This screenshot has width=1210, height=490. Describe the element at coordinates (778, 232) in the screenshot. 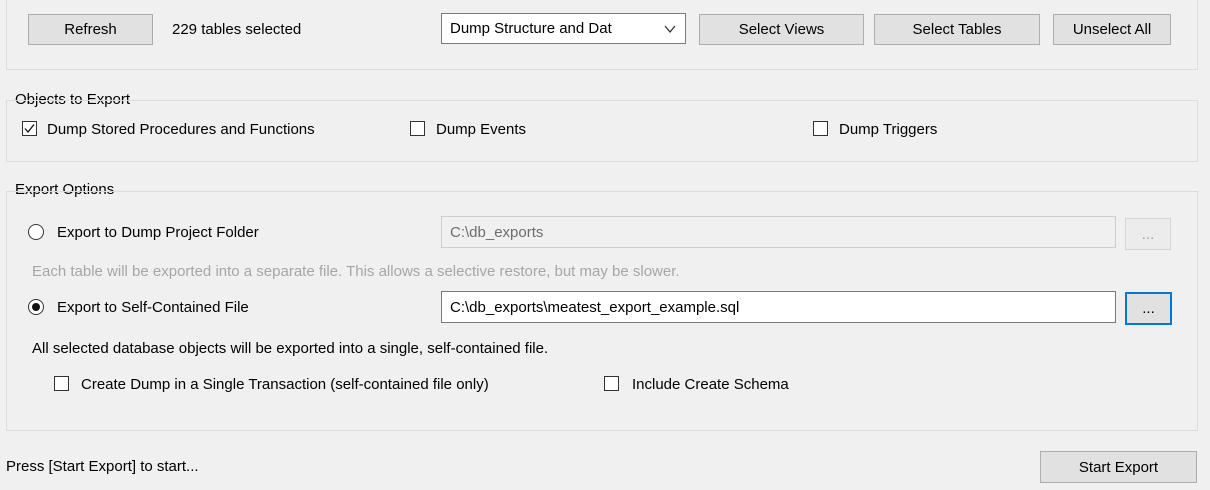

I see `project-folder-path-input: C:\db_exports` at that location.